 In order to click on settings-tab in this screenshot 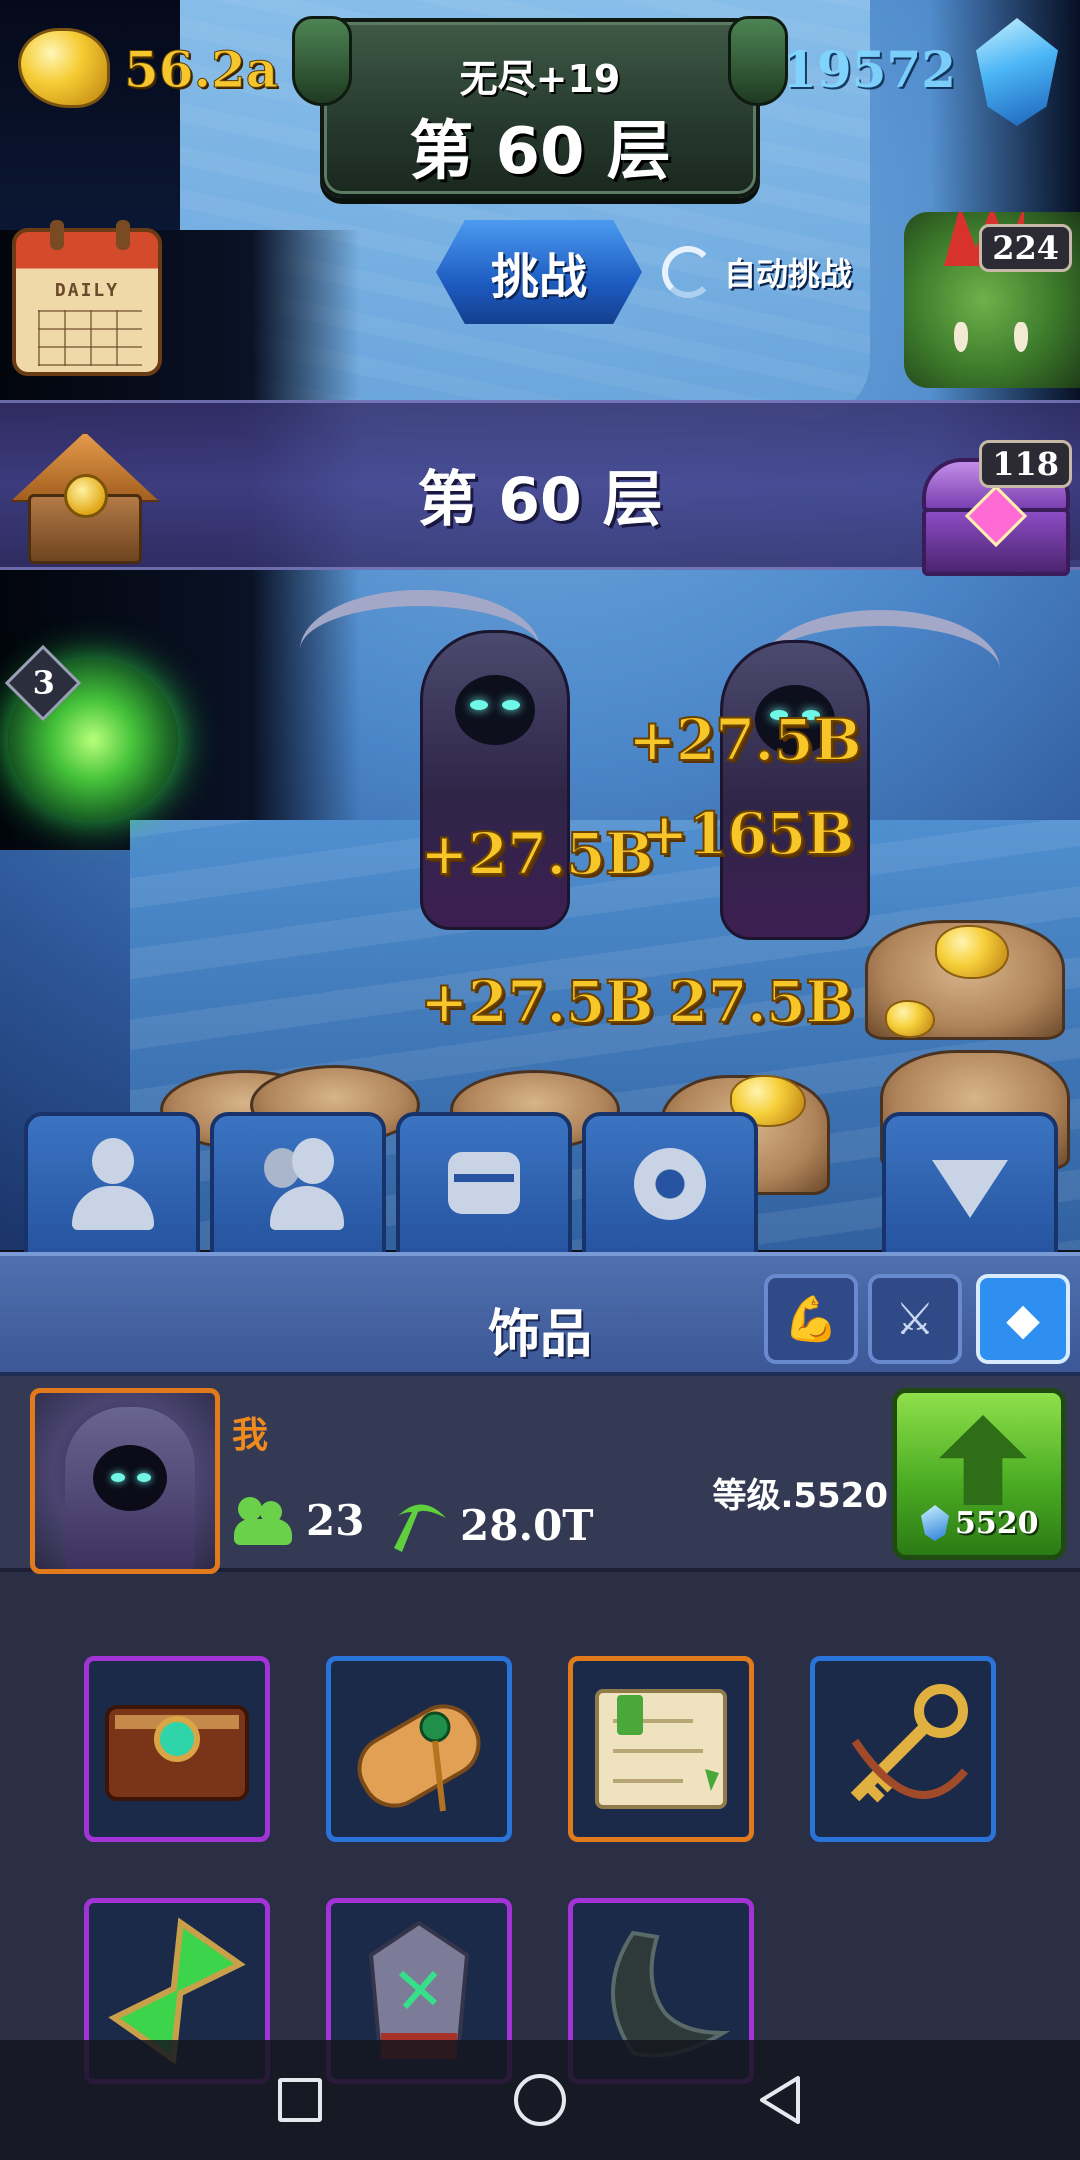, I will do `click(670, 1184)`.